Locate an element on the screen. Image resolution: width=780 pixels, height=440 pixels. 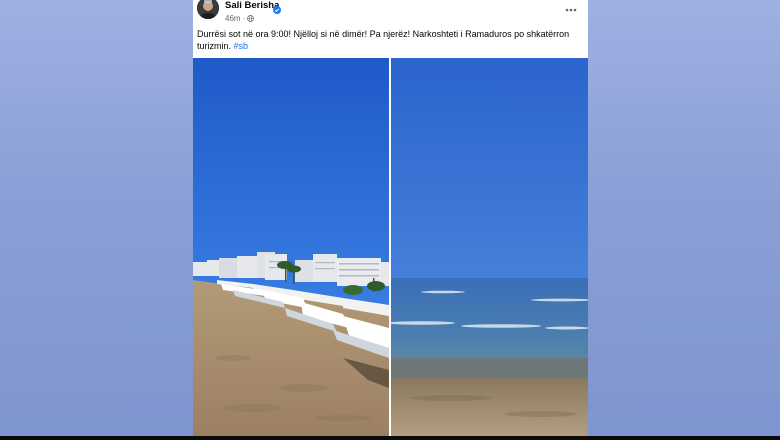
hashtag-link: #sb is located at coordinates (241, 46).